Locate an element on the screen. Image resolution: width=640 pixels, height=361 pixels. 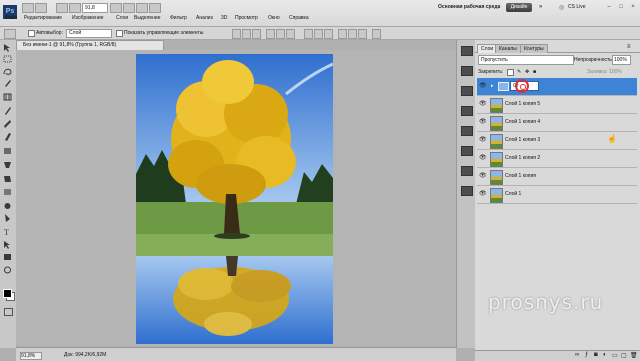
menu-filter: Фильтр is located at coordinates (178, 18).